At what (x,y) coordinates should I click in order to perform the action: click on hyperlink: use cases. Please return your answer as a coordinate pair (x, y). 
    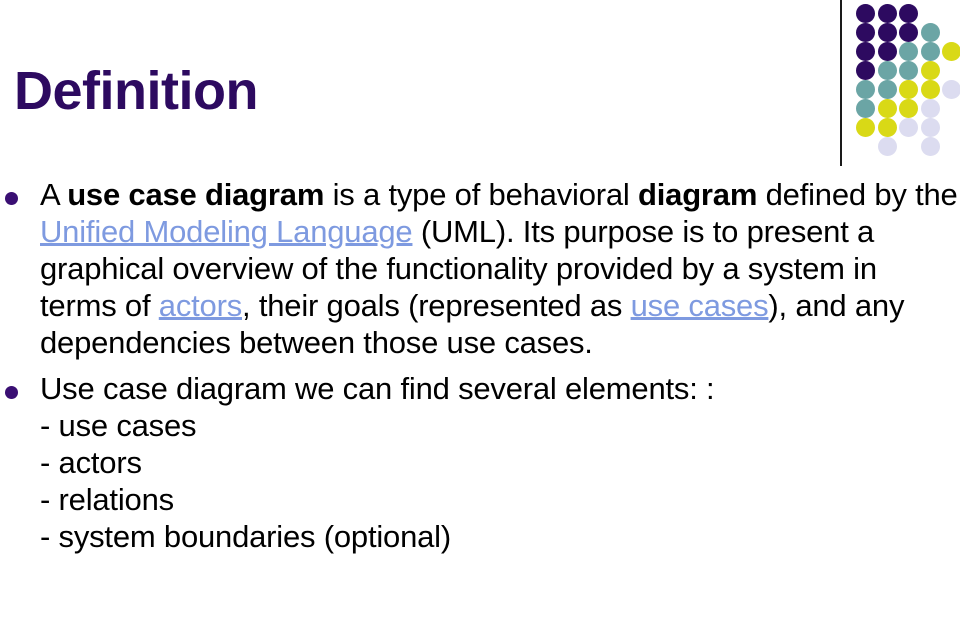
    Looking at the image, I should click on (700, 305).